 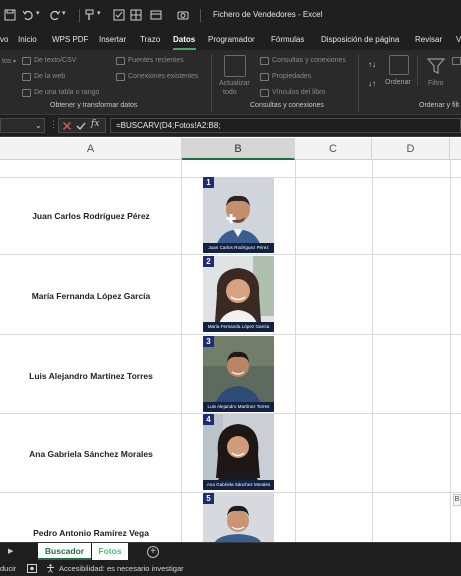 What do you see at coordinates (238, 485) in the screenshot?
I see `photo-caption: Ana Gabriela Sánchez Morales` at bounding box center [238, 485].